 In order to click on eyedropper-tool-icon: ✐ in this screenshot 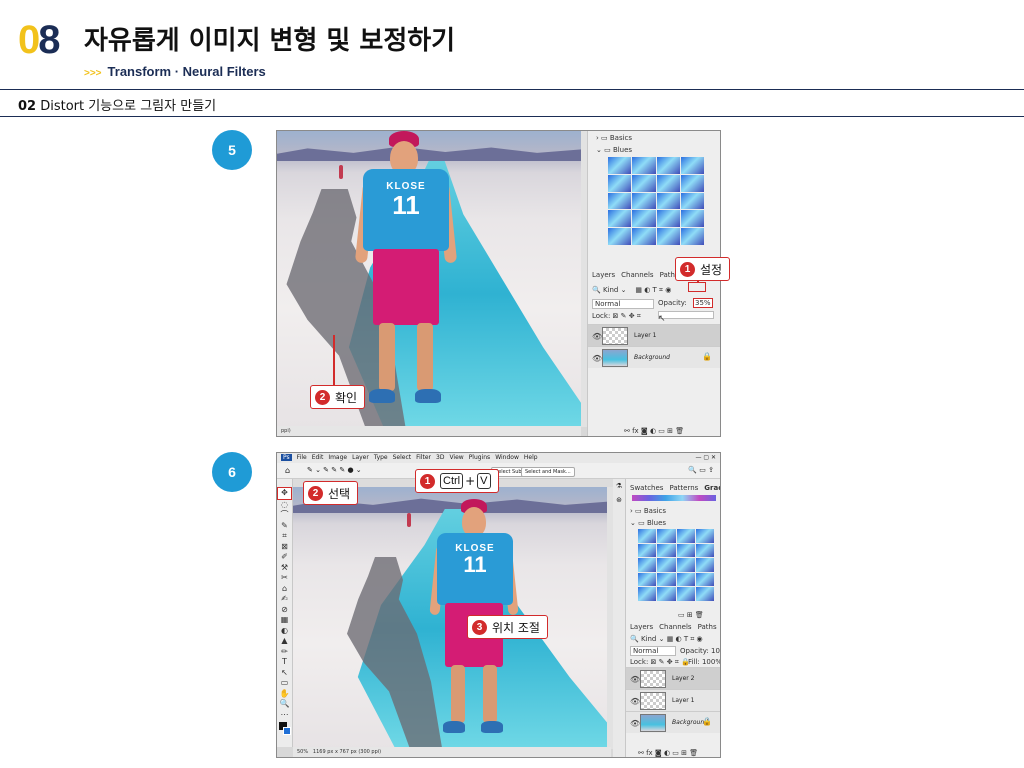, I will do `click(284, 557)`.